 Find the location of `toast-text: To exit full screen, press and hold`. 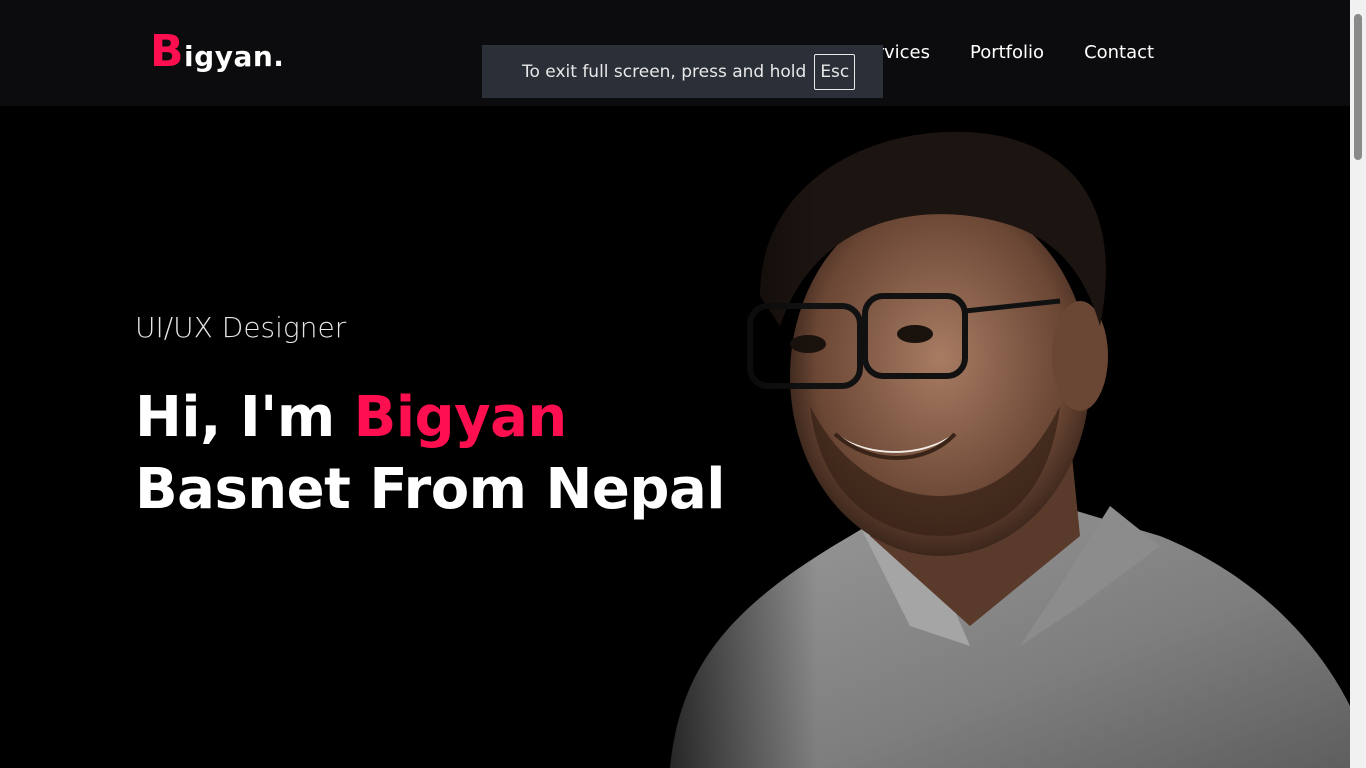

toast-text: To exit full screen, press and hold is located at coordinates (664, 71).